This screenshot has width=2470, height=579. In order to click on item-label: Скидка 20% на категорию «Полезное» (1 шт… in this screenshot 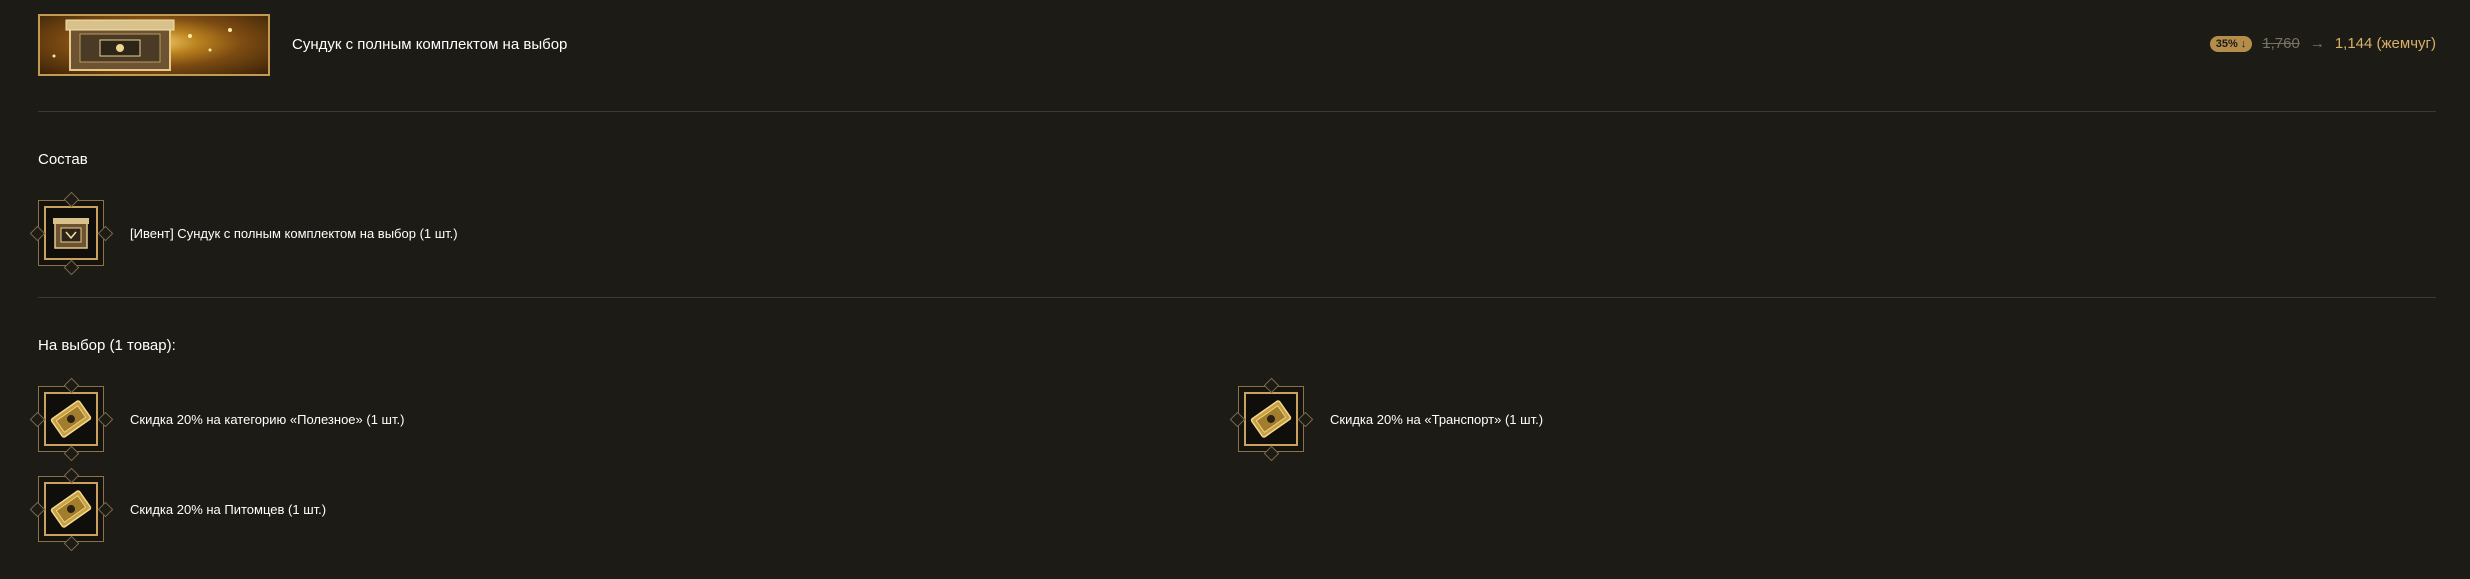, I will do `click(267, 419)`.